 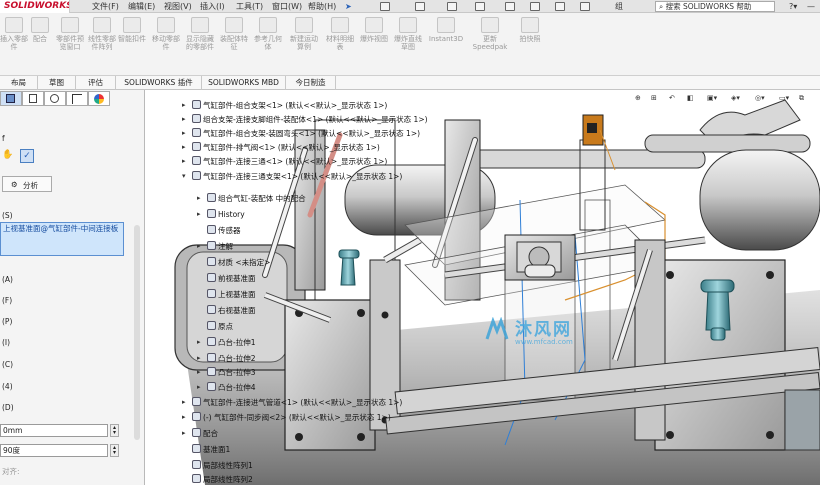 What do you see at coordinates (105, 6) in the screenshot?
I see `menu-file: 文件(F)` at bounding box center [105, 6].